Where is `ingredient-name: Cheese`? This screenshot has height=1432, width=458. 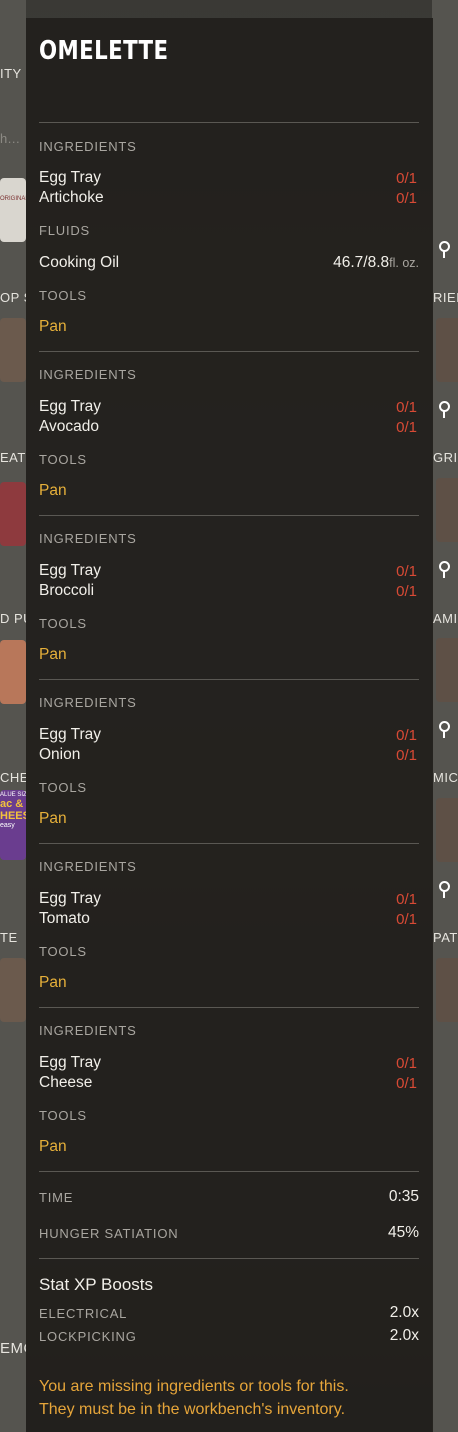
ingredient-name: Cheese is located at coordinates (66, 1082).